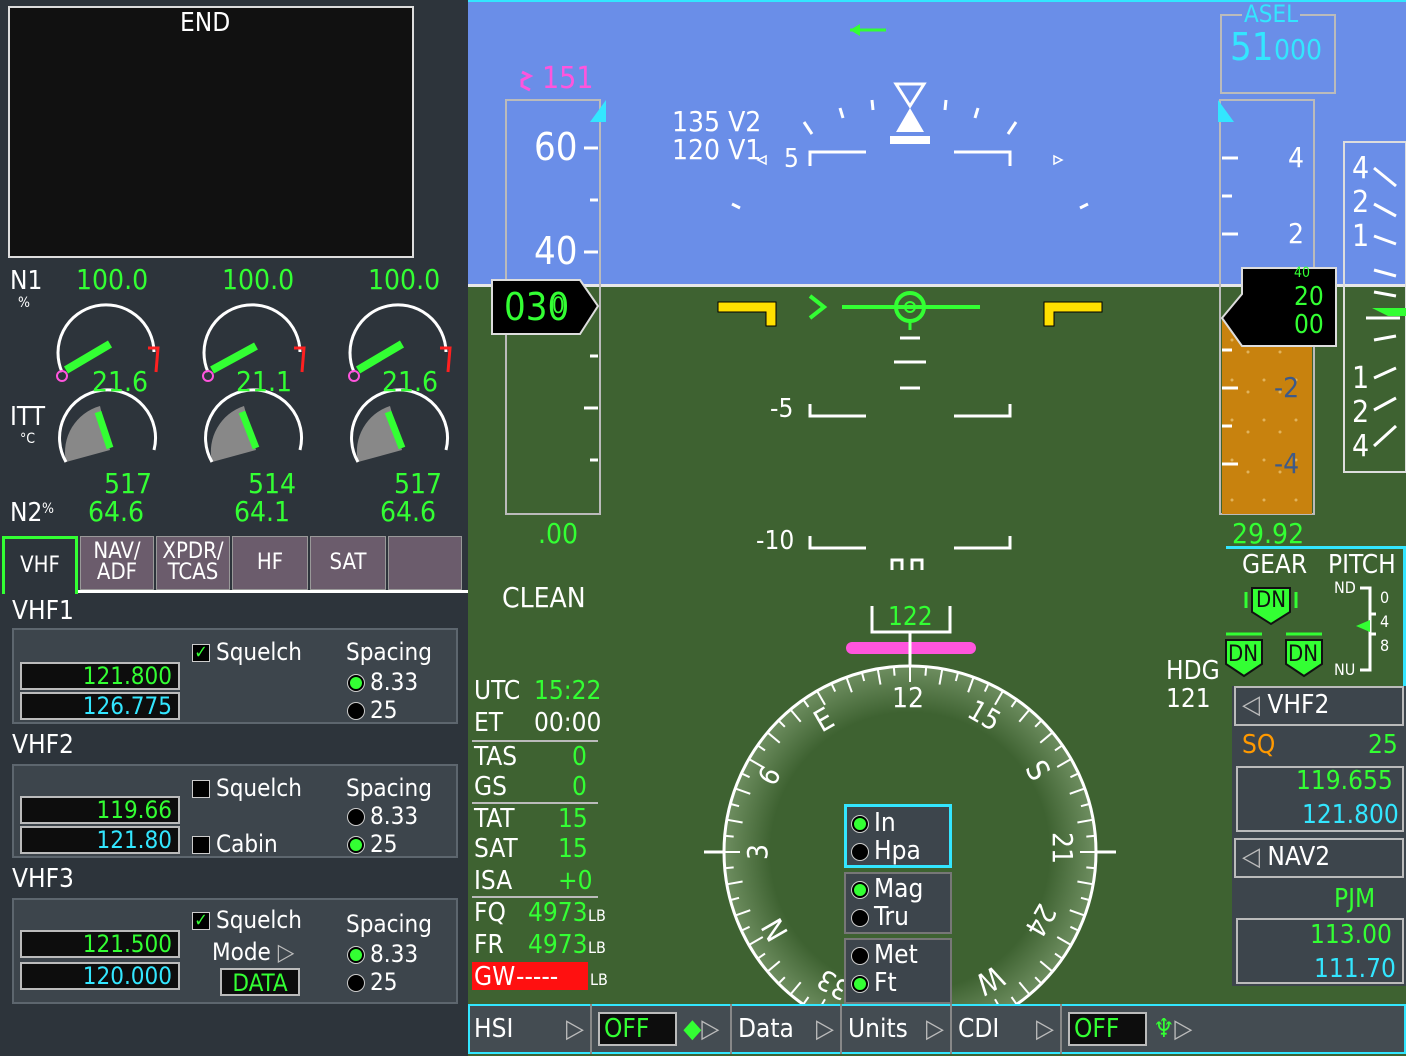  I want to click on vhf1-spacing-833: 8.33, so click(383, 682).